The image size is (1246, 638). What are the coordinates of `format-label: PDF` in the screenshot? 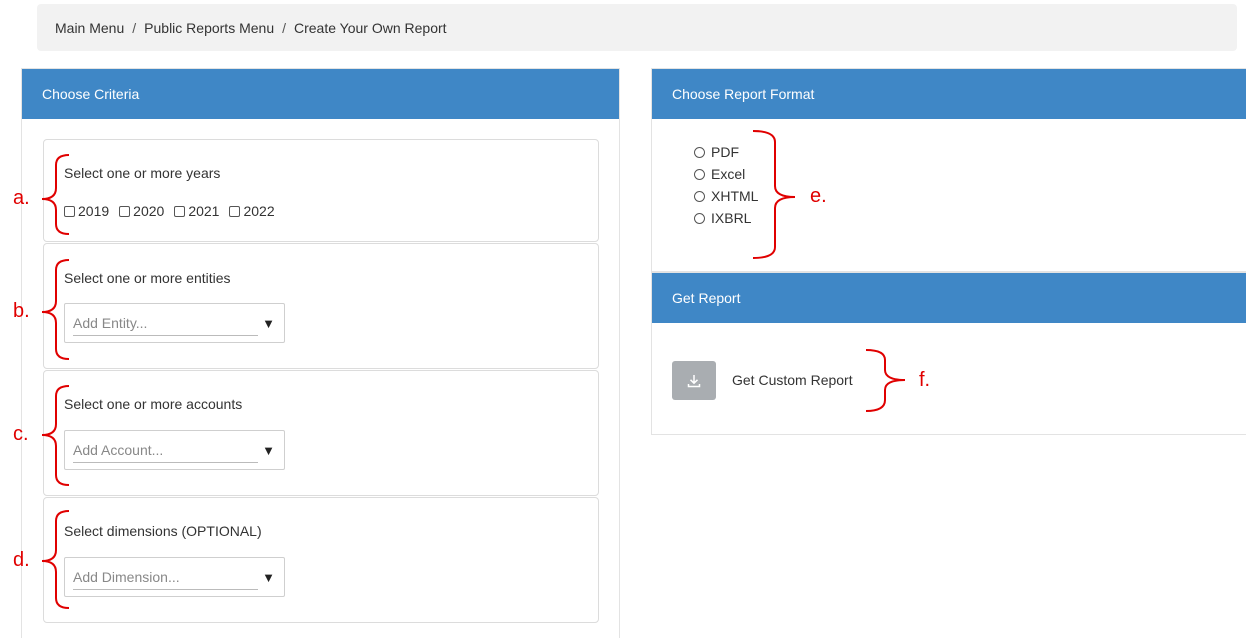 It's located at (725, 152).